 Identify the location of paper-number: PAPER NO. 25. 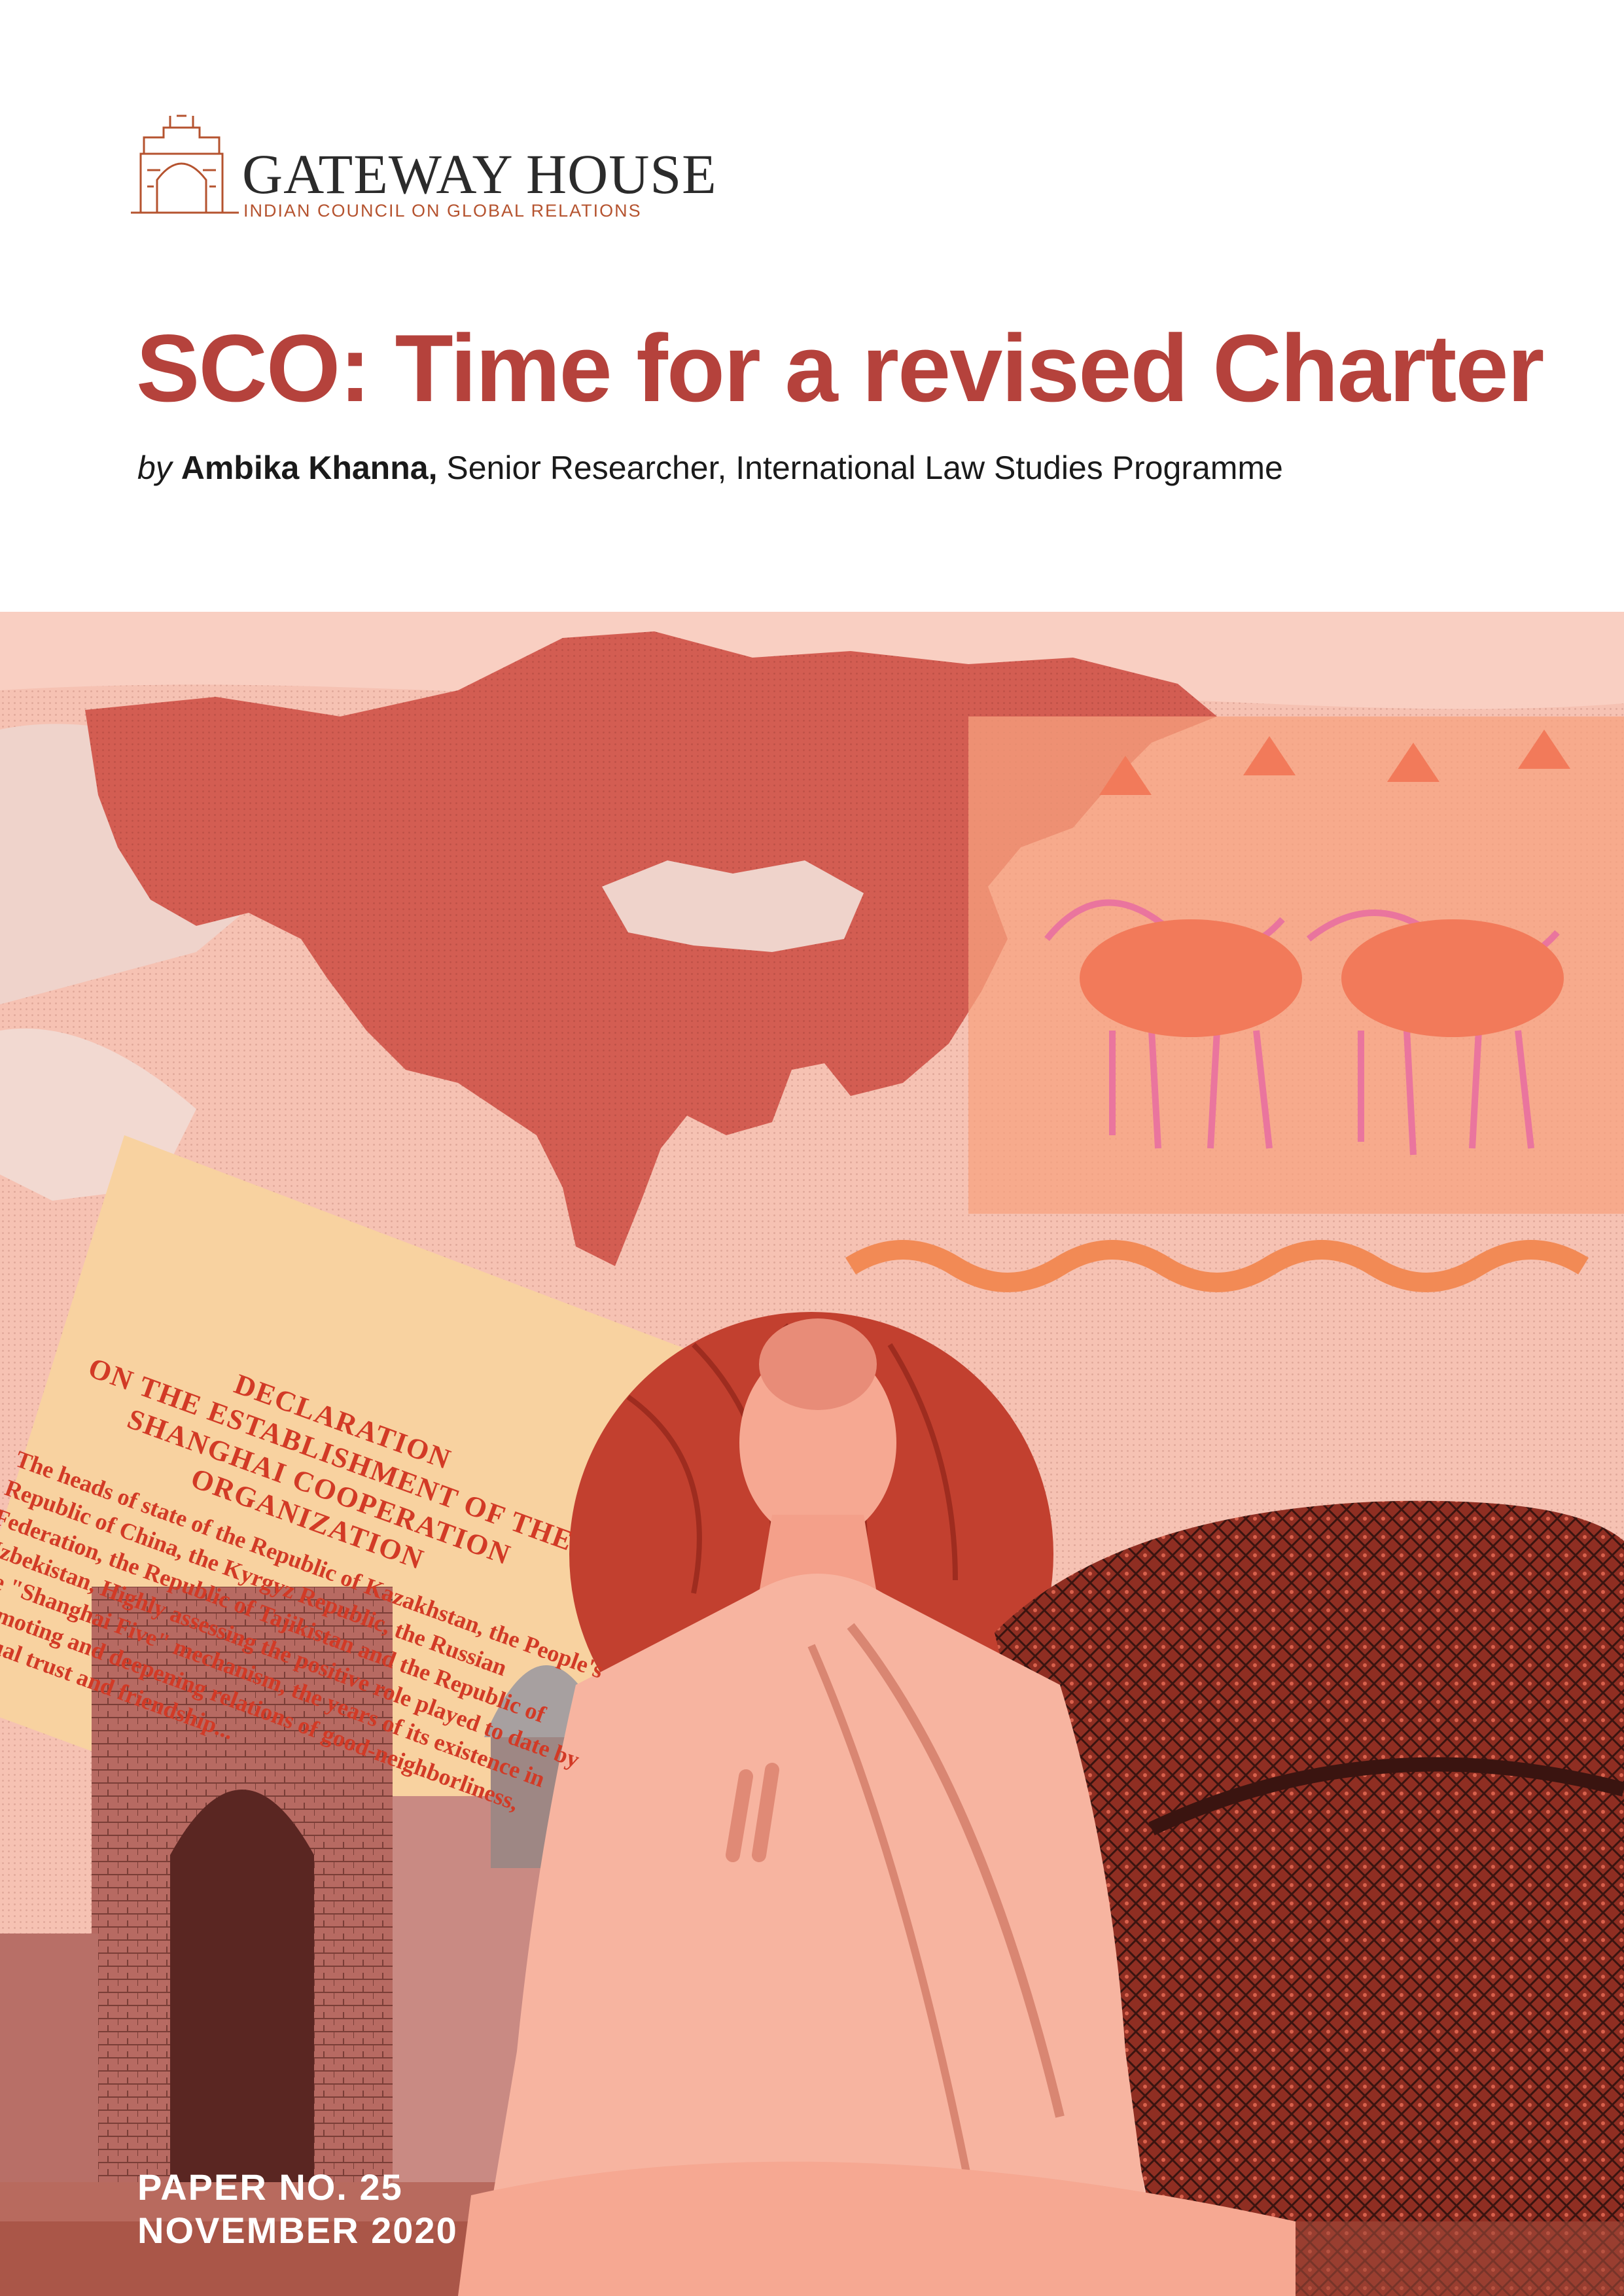
(270, 2187).